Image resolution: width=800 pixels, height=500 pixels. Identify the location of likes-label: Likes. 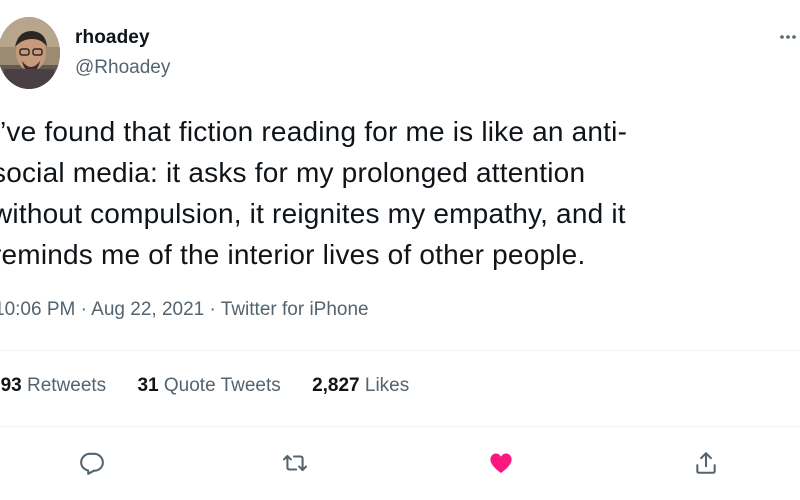
(387, 385).